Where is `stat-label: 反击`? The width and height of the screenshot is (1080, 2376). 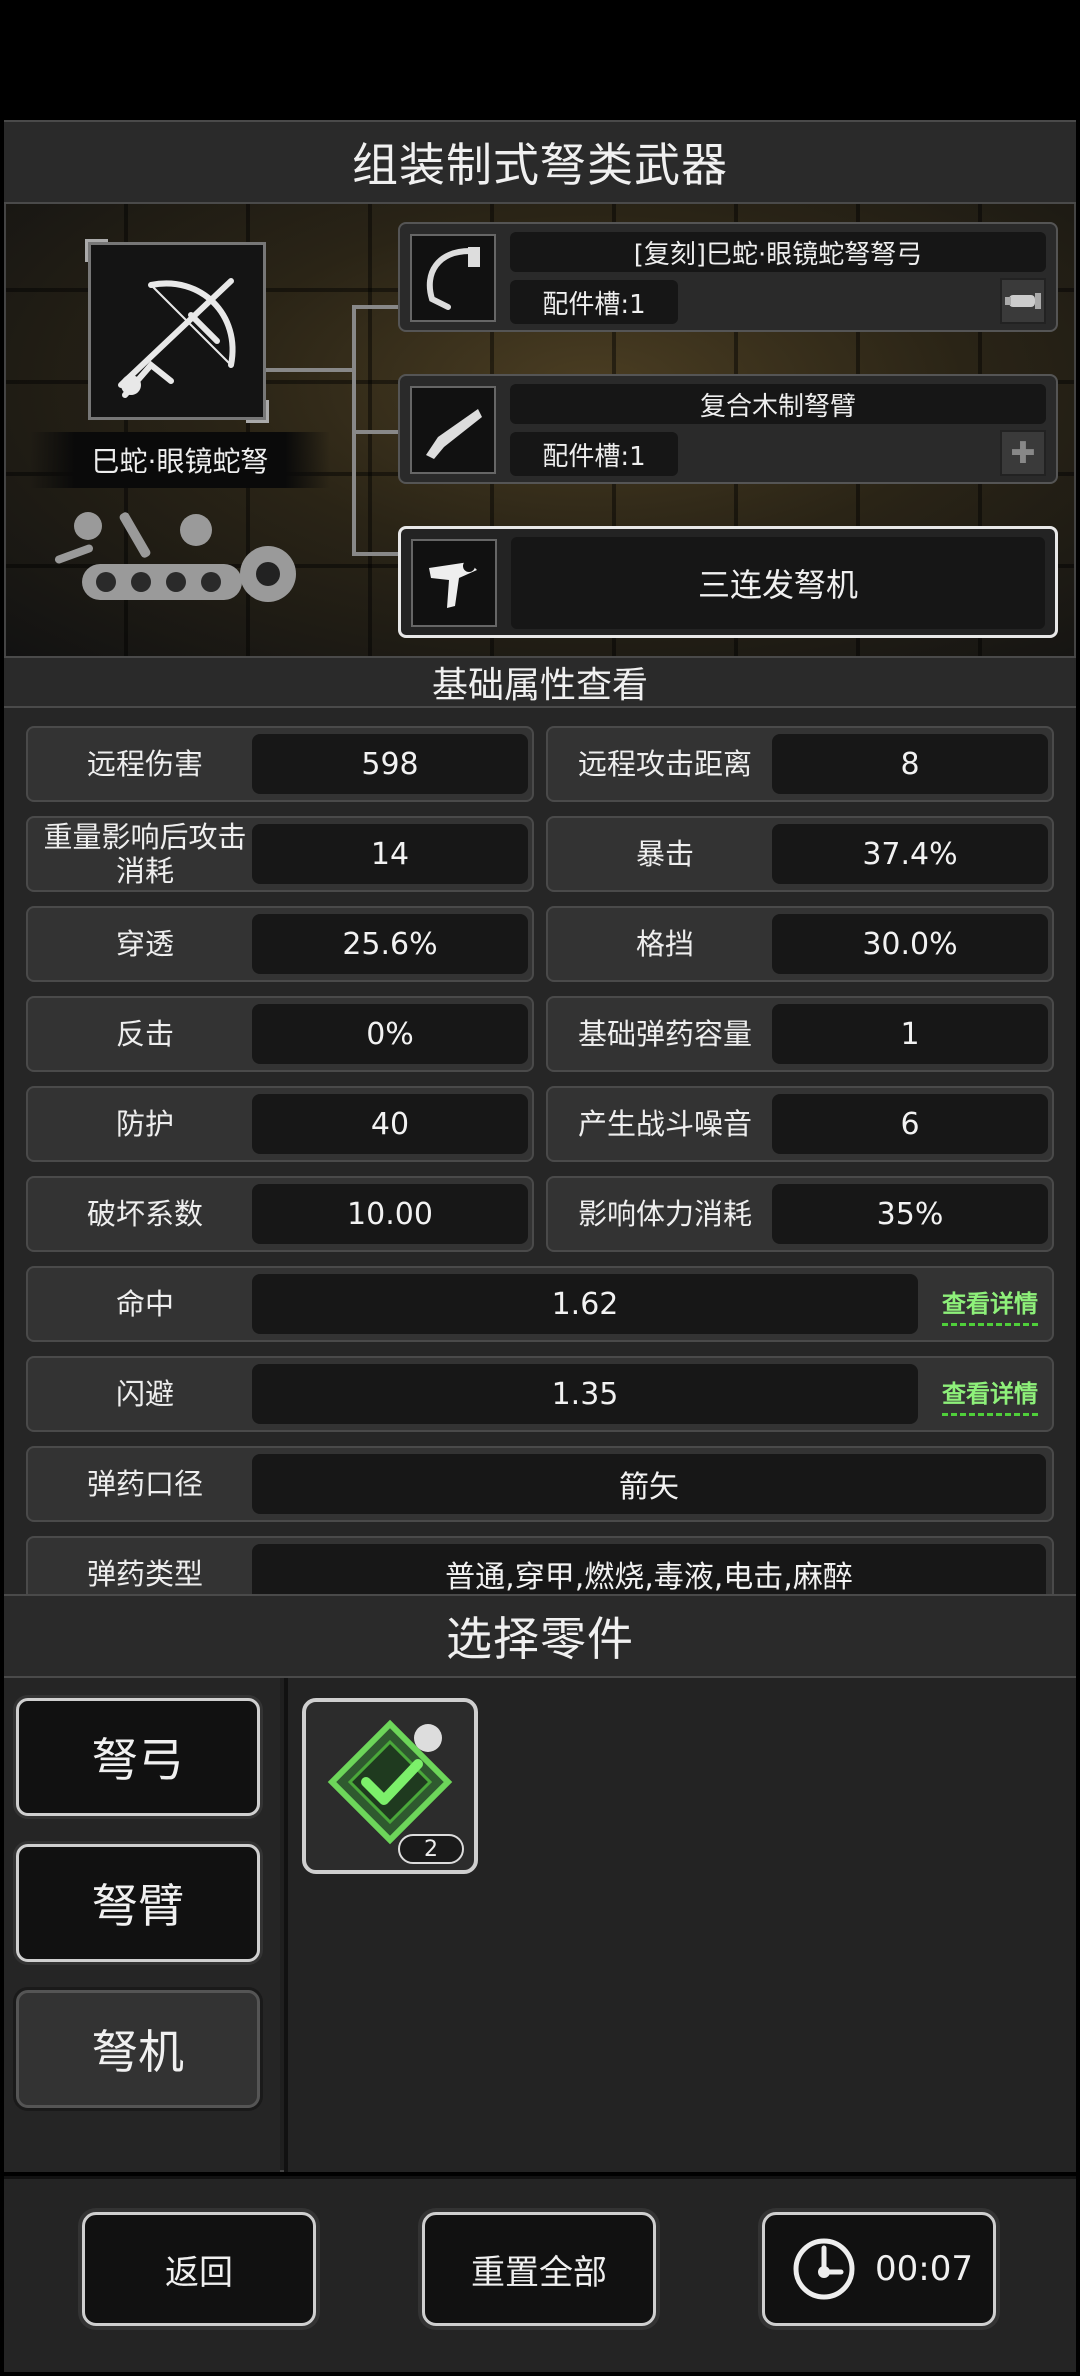
stat-label: 反击 is located at coordinates (144, 1034).